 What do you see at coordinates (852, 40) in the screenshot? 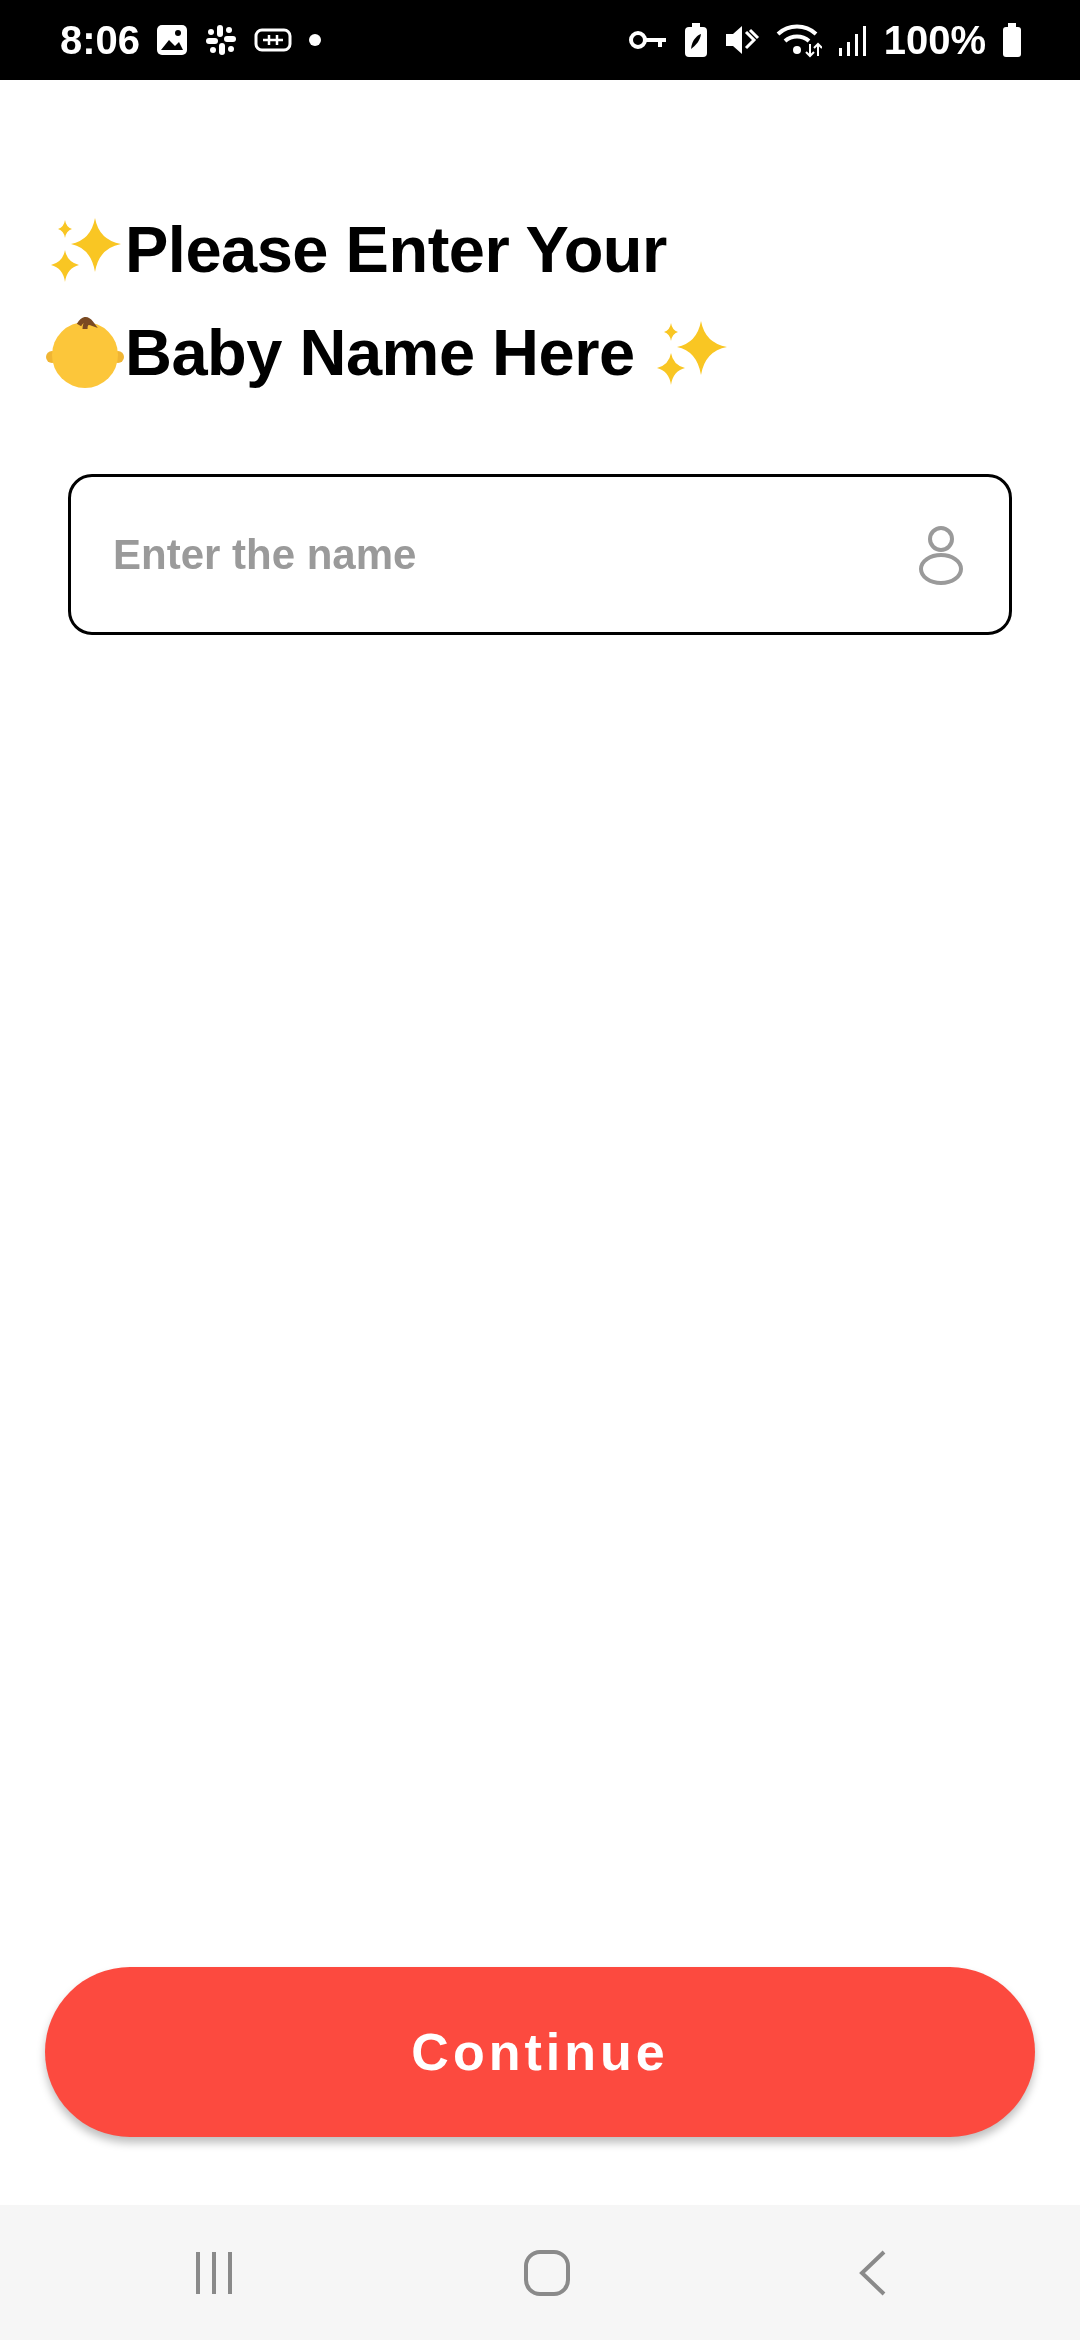
I see `signal-icon` at bounding box center [852, 40].